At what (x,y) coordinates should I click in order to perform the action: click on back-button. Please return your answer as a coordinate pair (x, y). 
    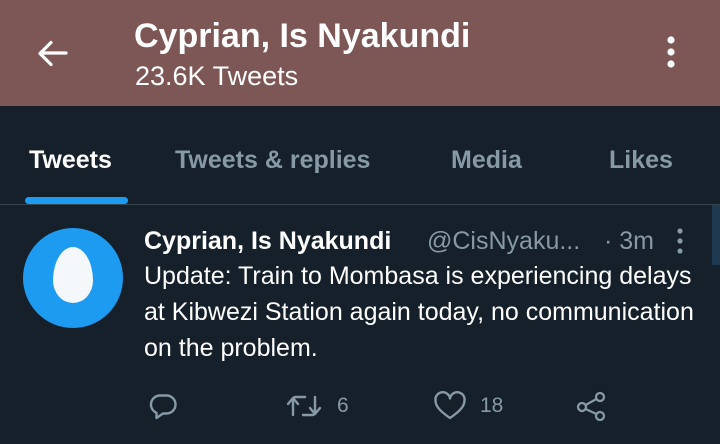
    Looking at the image, I should click on (52, 54).